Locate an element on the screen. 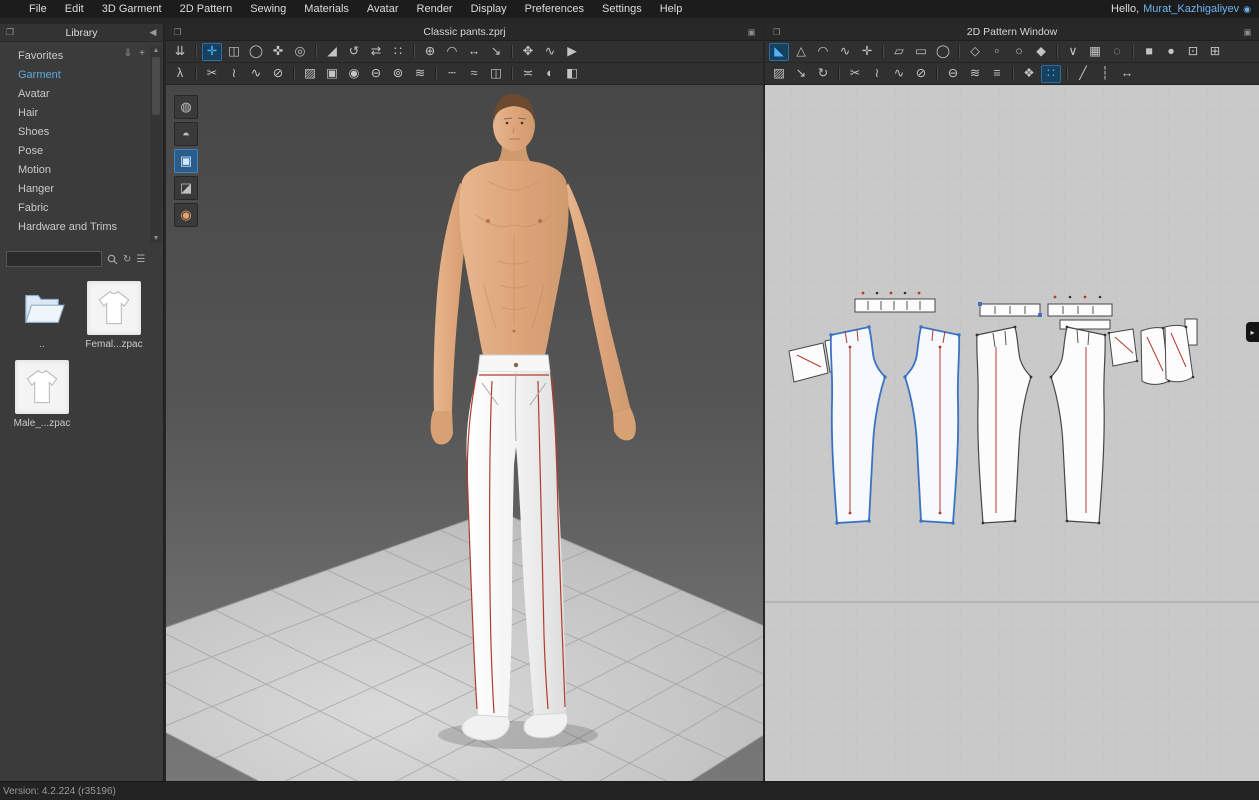 The width and height of the screenshot is (1259, 800). toolbar-icon: λ is located at coordinates (180, 74).